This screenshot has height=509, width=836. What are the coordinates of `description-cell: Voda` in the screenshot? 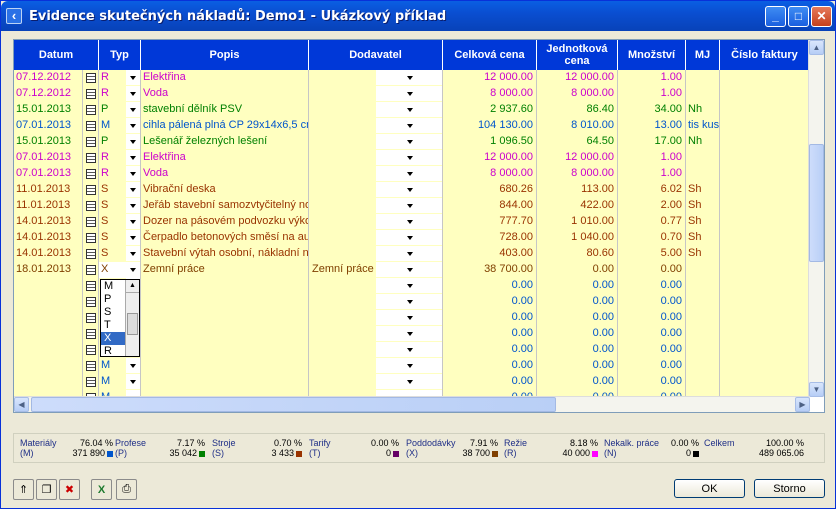 It's located at (225, 174).